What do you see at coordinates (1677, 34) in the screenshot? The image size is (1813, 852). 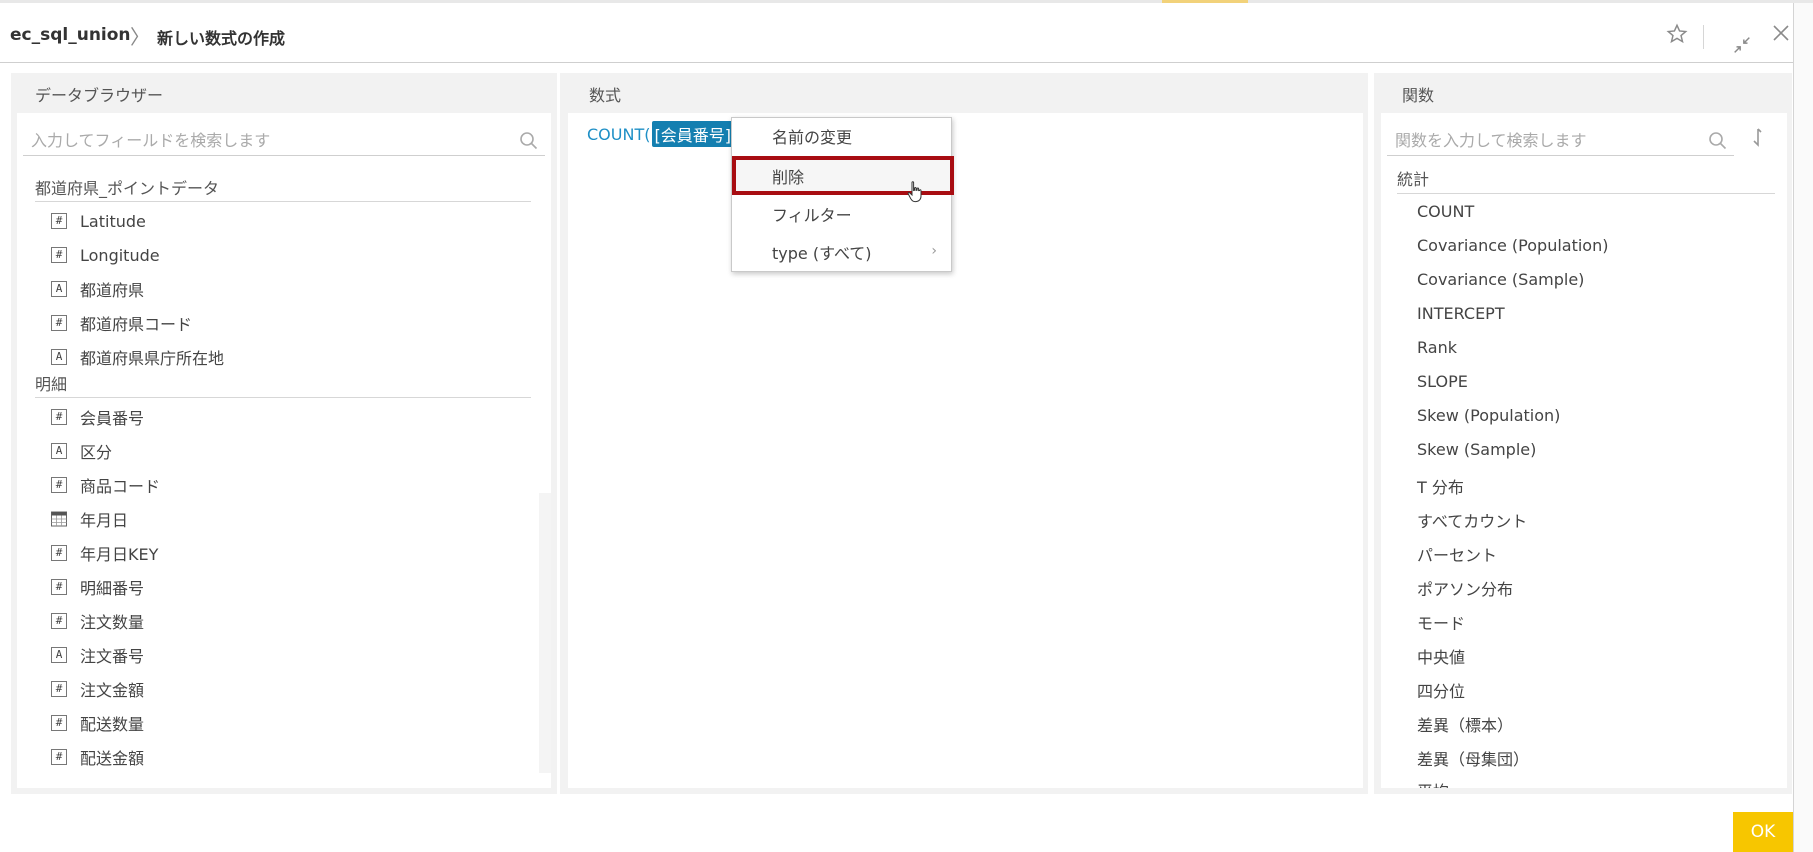 I see `star-icon` at bounding box center [1677, 34].